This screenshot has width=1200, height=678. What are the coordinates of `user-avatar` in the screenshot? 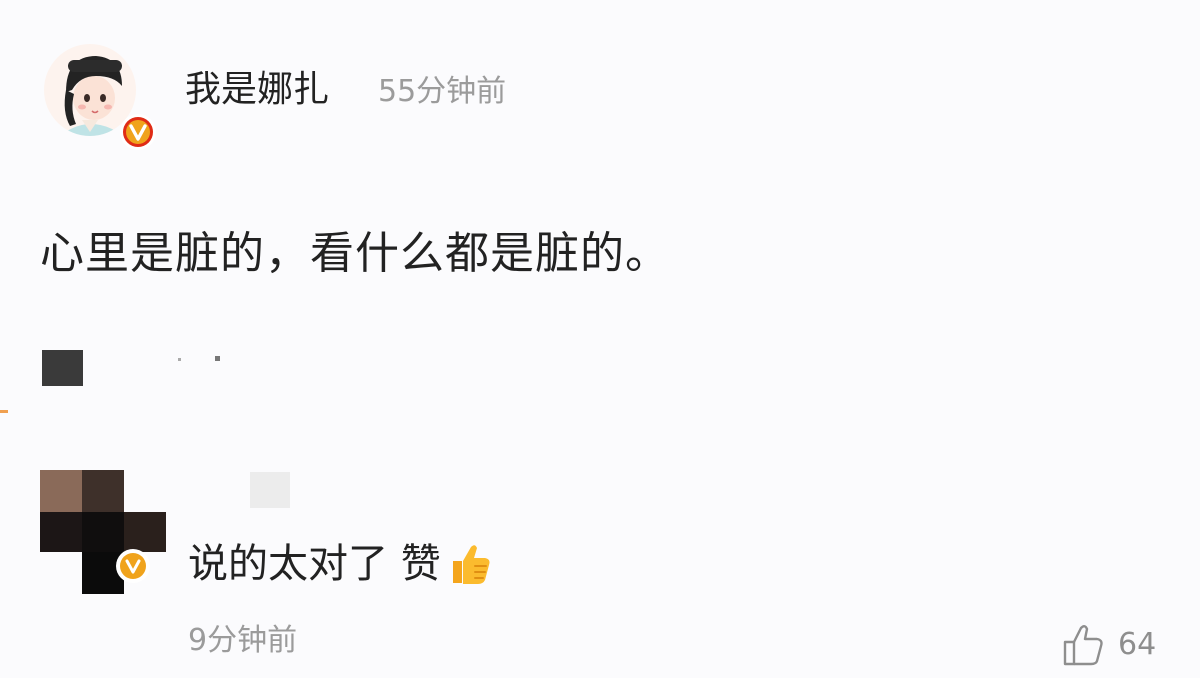 It's located at (99, 99).